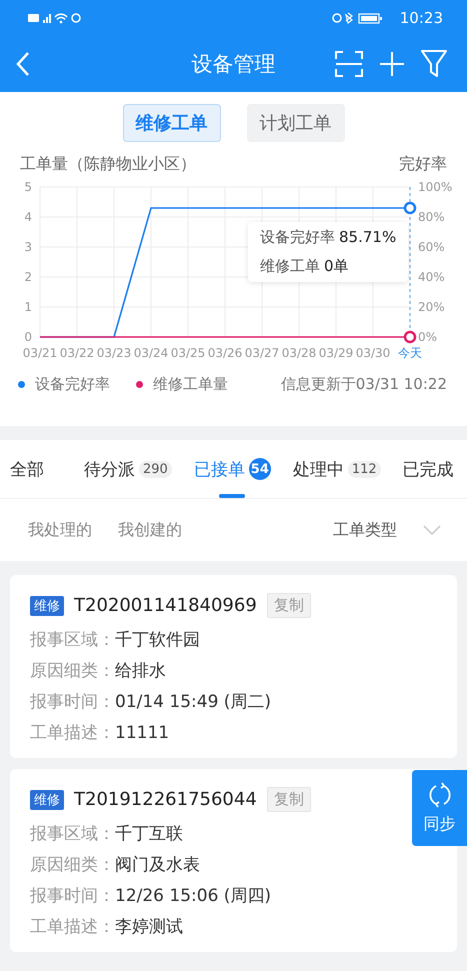 The width and height of the screenshot is (467, 971). Describe the element at coordinates (431, 247) in the screenshot. I see `axis-label: 60%` at that location.